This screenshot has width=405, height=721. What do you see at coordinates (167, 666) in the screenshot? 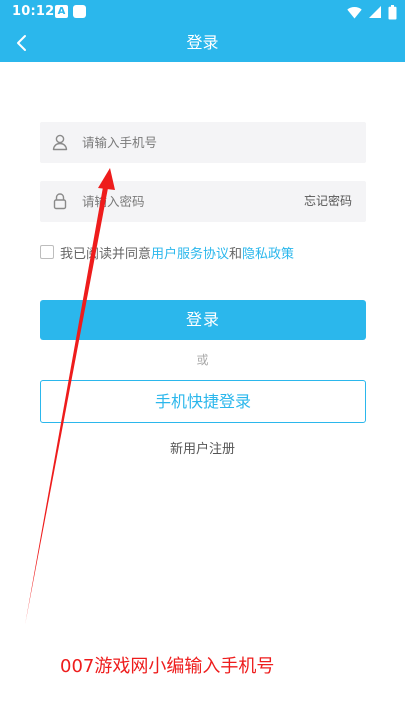
I see `annotation-caption: 007游戏网小编输入手机号` at bounding box center [167, 666].